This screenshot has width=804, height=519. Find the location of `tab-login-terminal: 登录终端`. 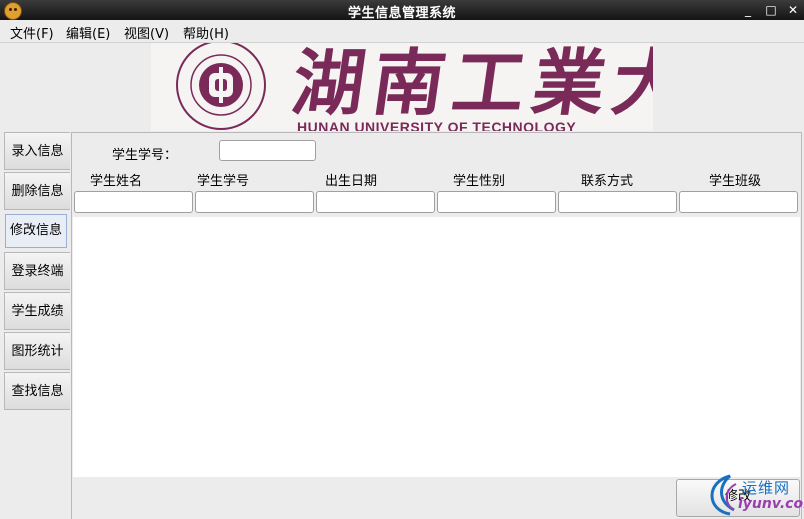

tab-login-terminal: 登录终端 is located at coordinates (37, 271).